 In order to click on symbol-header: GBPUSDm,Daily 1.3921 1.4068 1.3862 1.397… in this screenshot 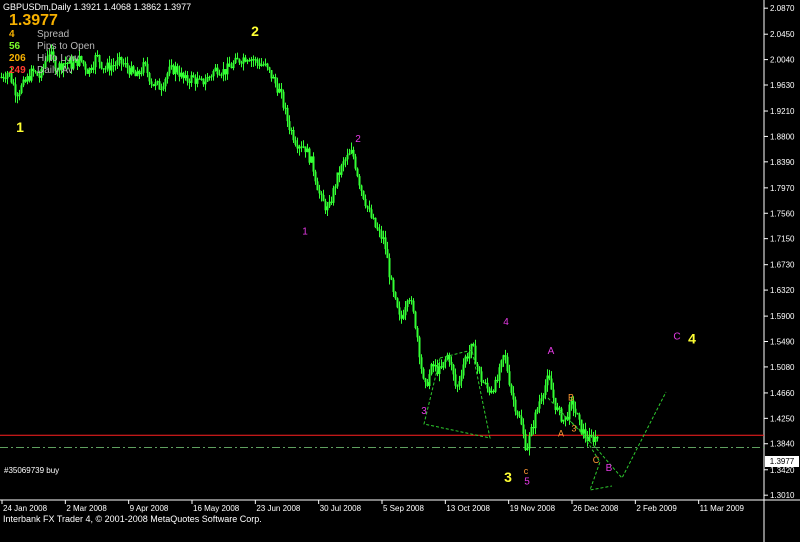, I will do `click(97, 7)`.